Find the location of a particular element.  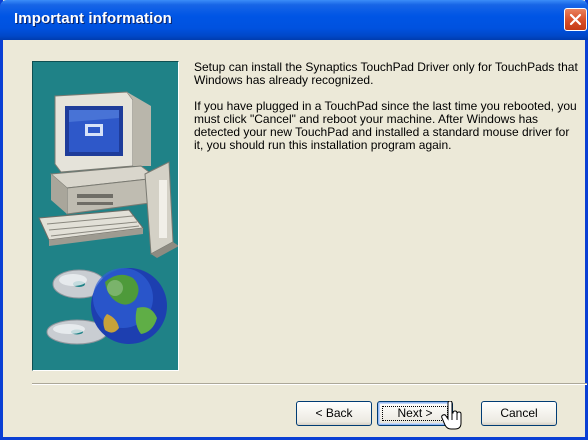

close-button is located at coordinates (575, 19).